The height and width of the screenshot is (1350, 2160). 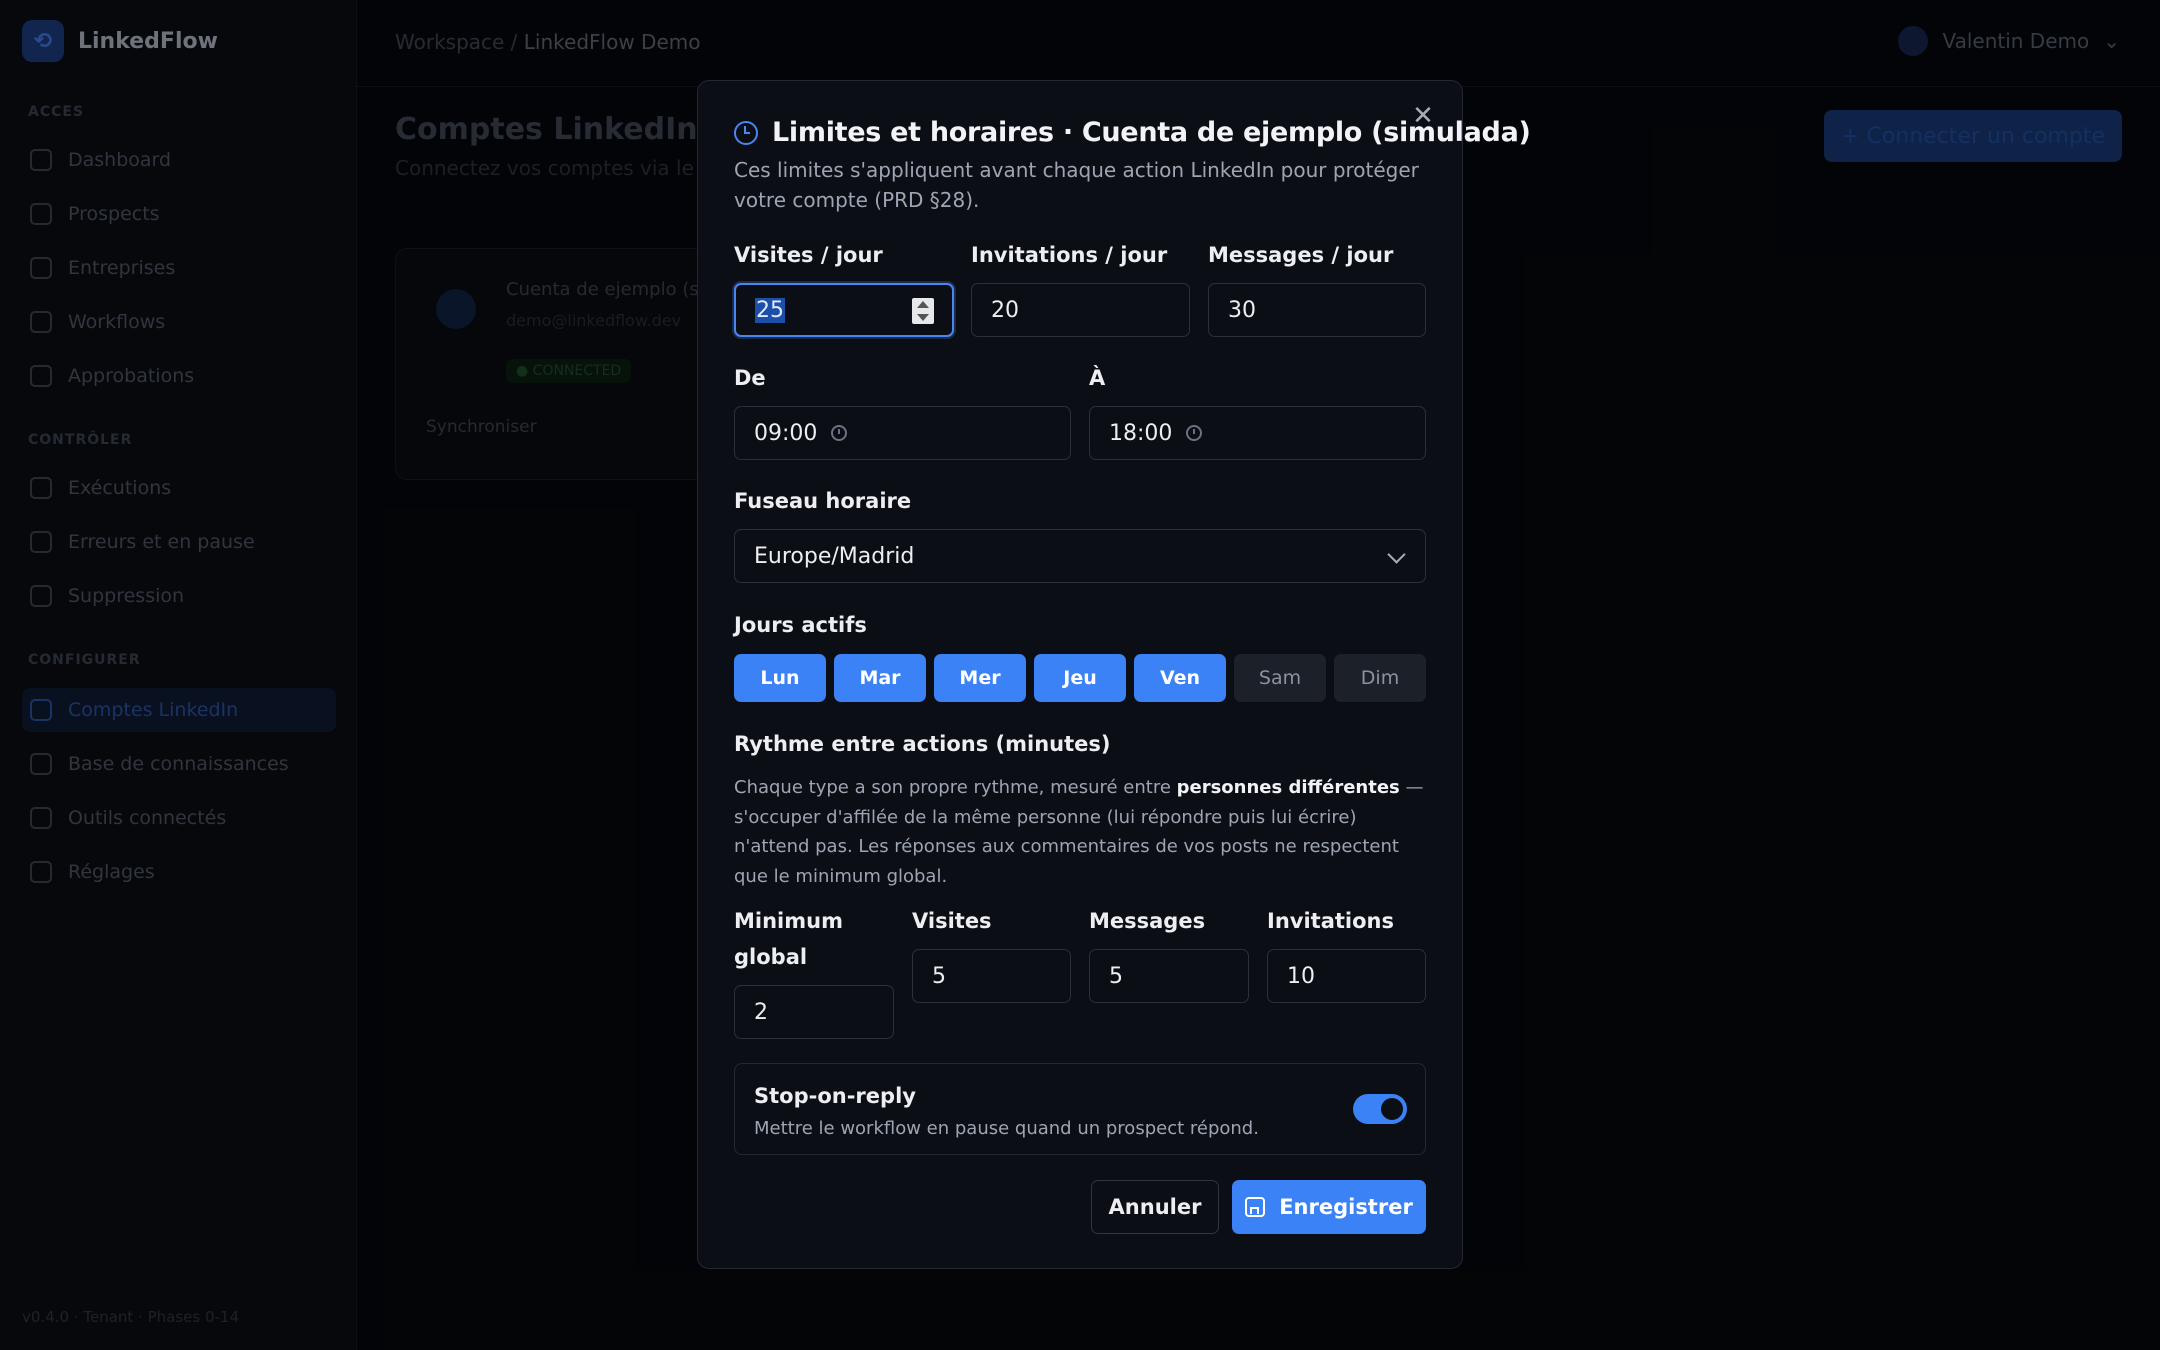 I want to click on invitations-rhythm-input: 10, so click(x=1346, y=976).